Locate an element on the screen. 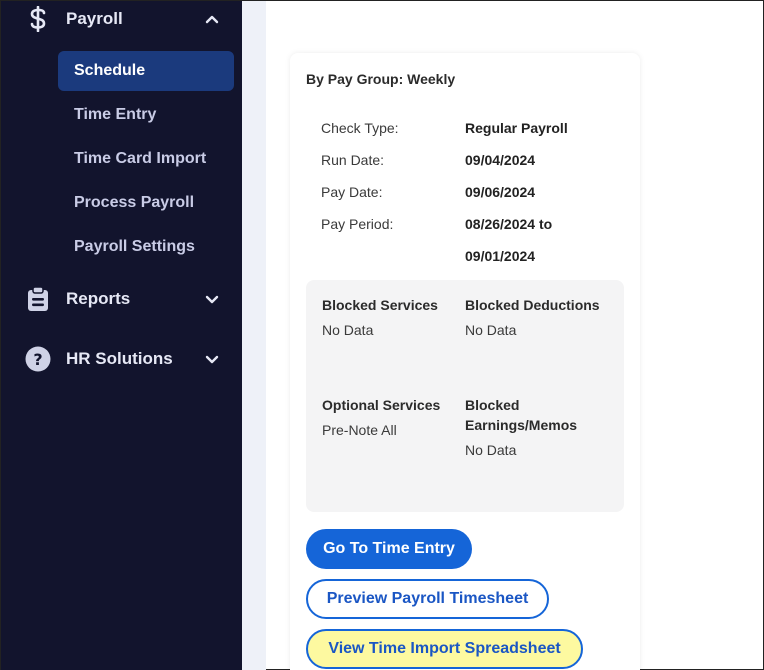 The height and width of the screenshot is (670, 764). clipboard-icon is located at coordinates (38, 299).